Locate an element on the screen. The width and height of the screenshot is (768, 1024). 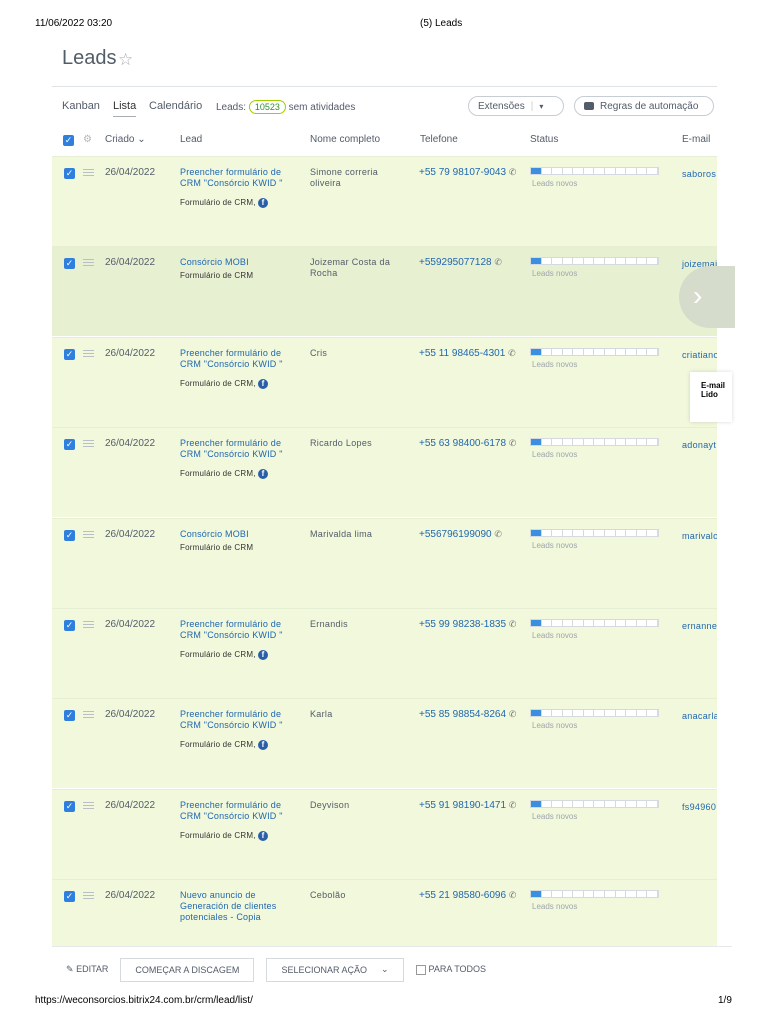
tab-calendario: Calendário is located at coordinates (175, 106).